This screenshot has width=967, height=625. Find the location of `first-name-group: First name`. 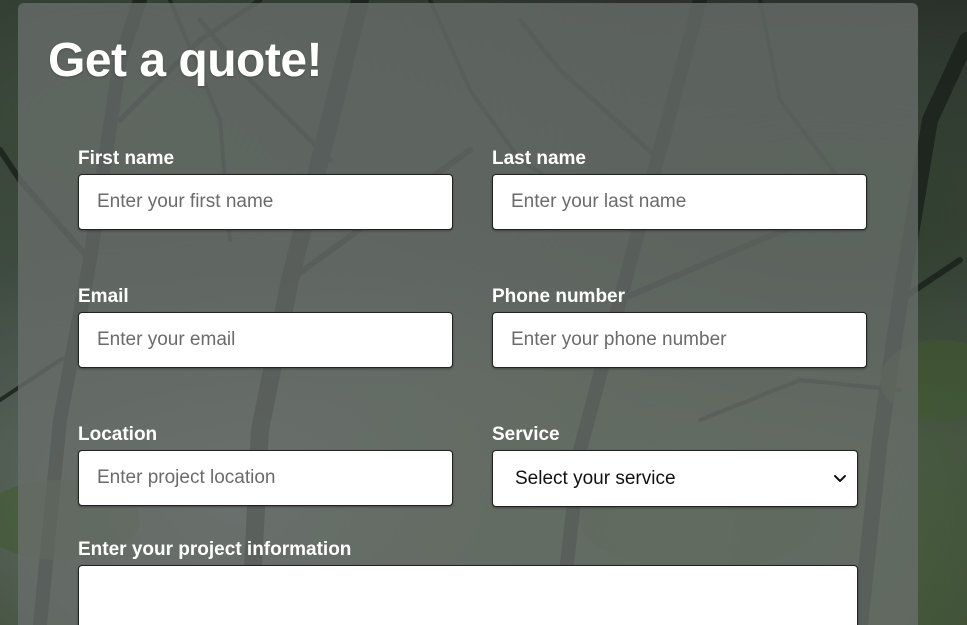

first-name-group: First name is located at coordinates (265, 189).